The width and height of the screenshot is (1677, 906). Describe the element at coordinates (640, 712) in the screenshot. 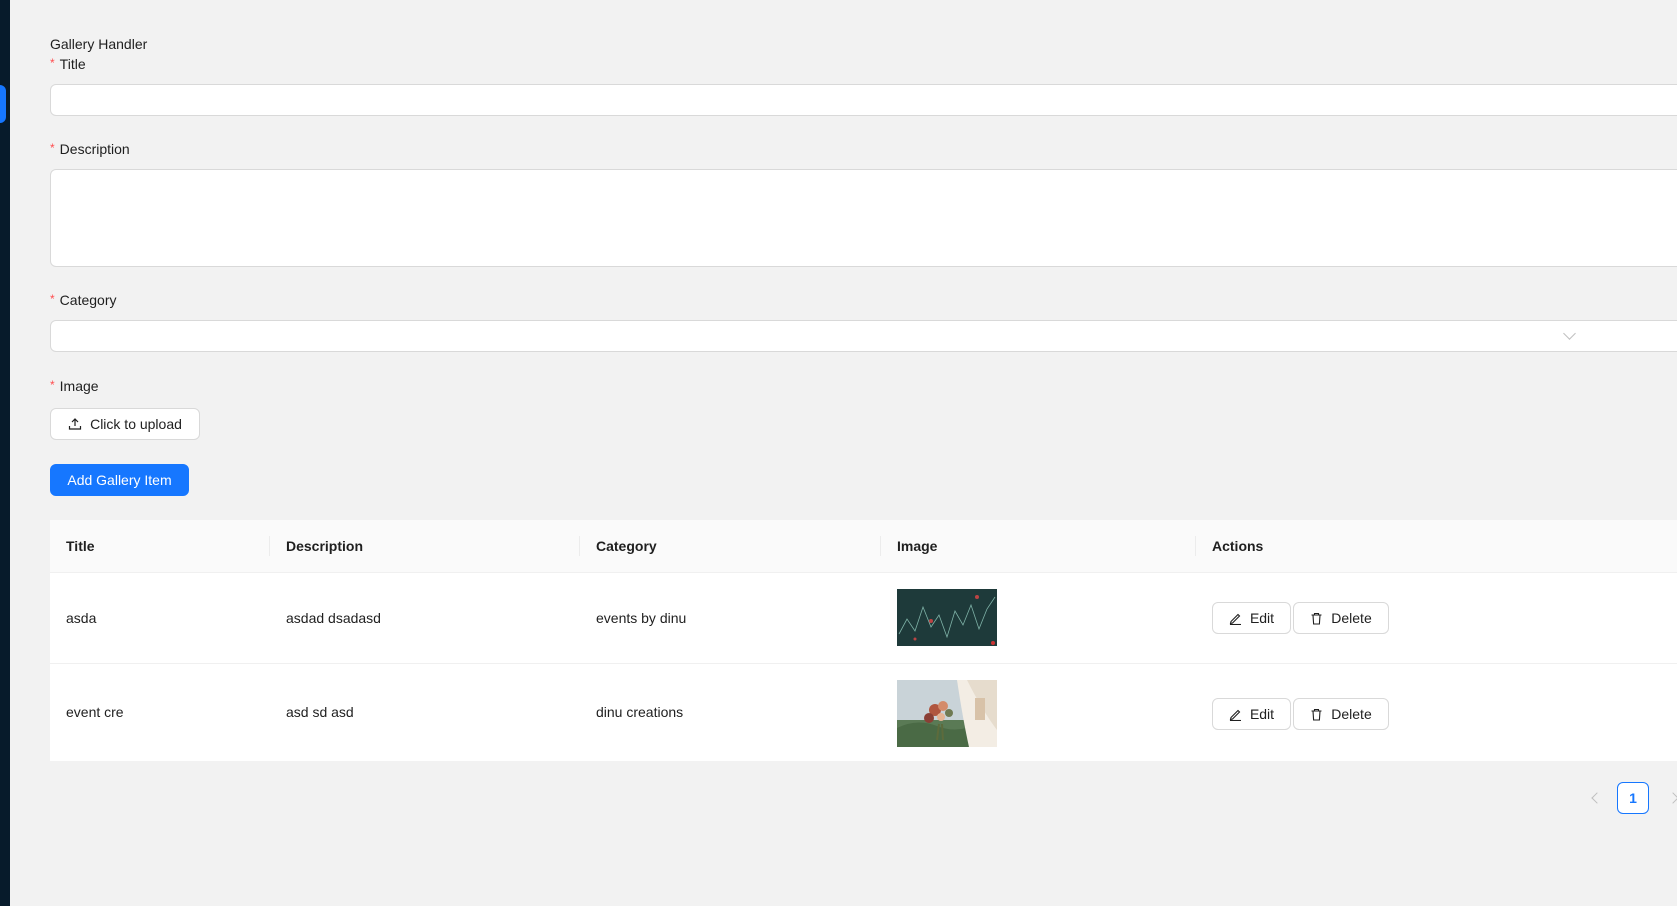

I see `cell-category: dinu creations` at that location.